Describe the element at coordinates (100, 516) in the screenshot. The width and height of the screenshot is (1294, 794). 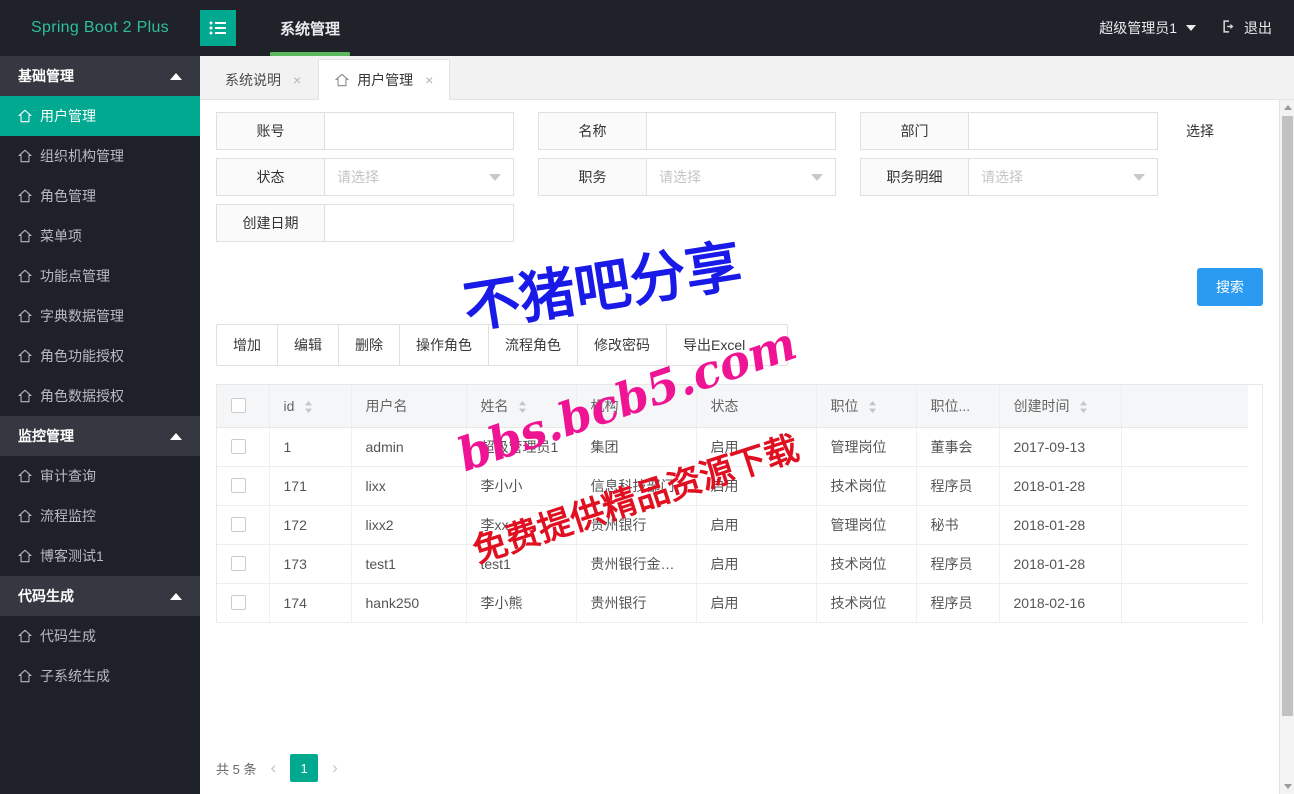
I see `sidebar-item-process-monitor: 流程监控` at that location.